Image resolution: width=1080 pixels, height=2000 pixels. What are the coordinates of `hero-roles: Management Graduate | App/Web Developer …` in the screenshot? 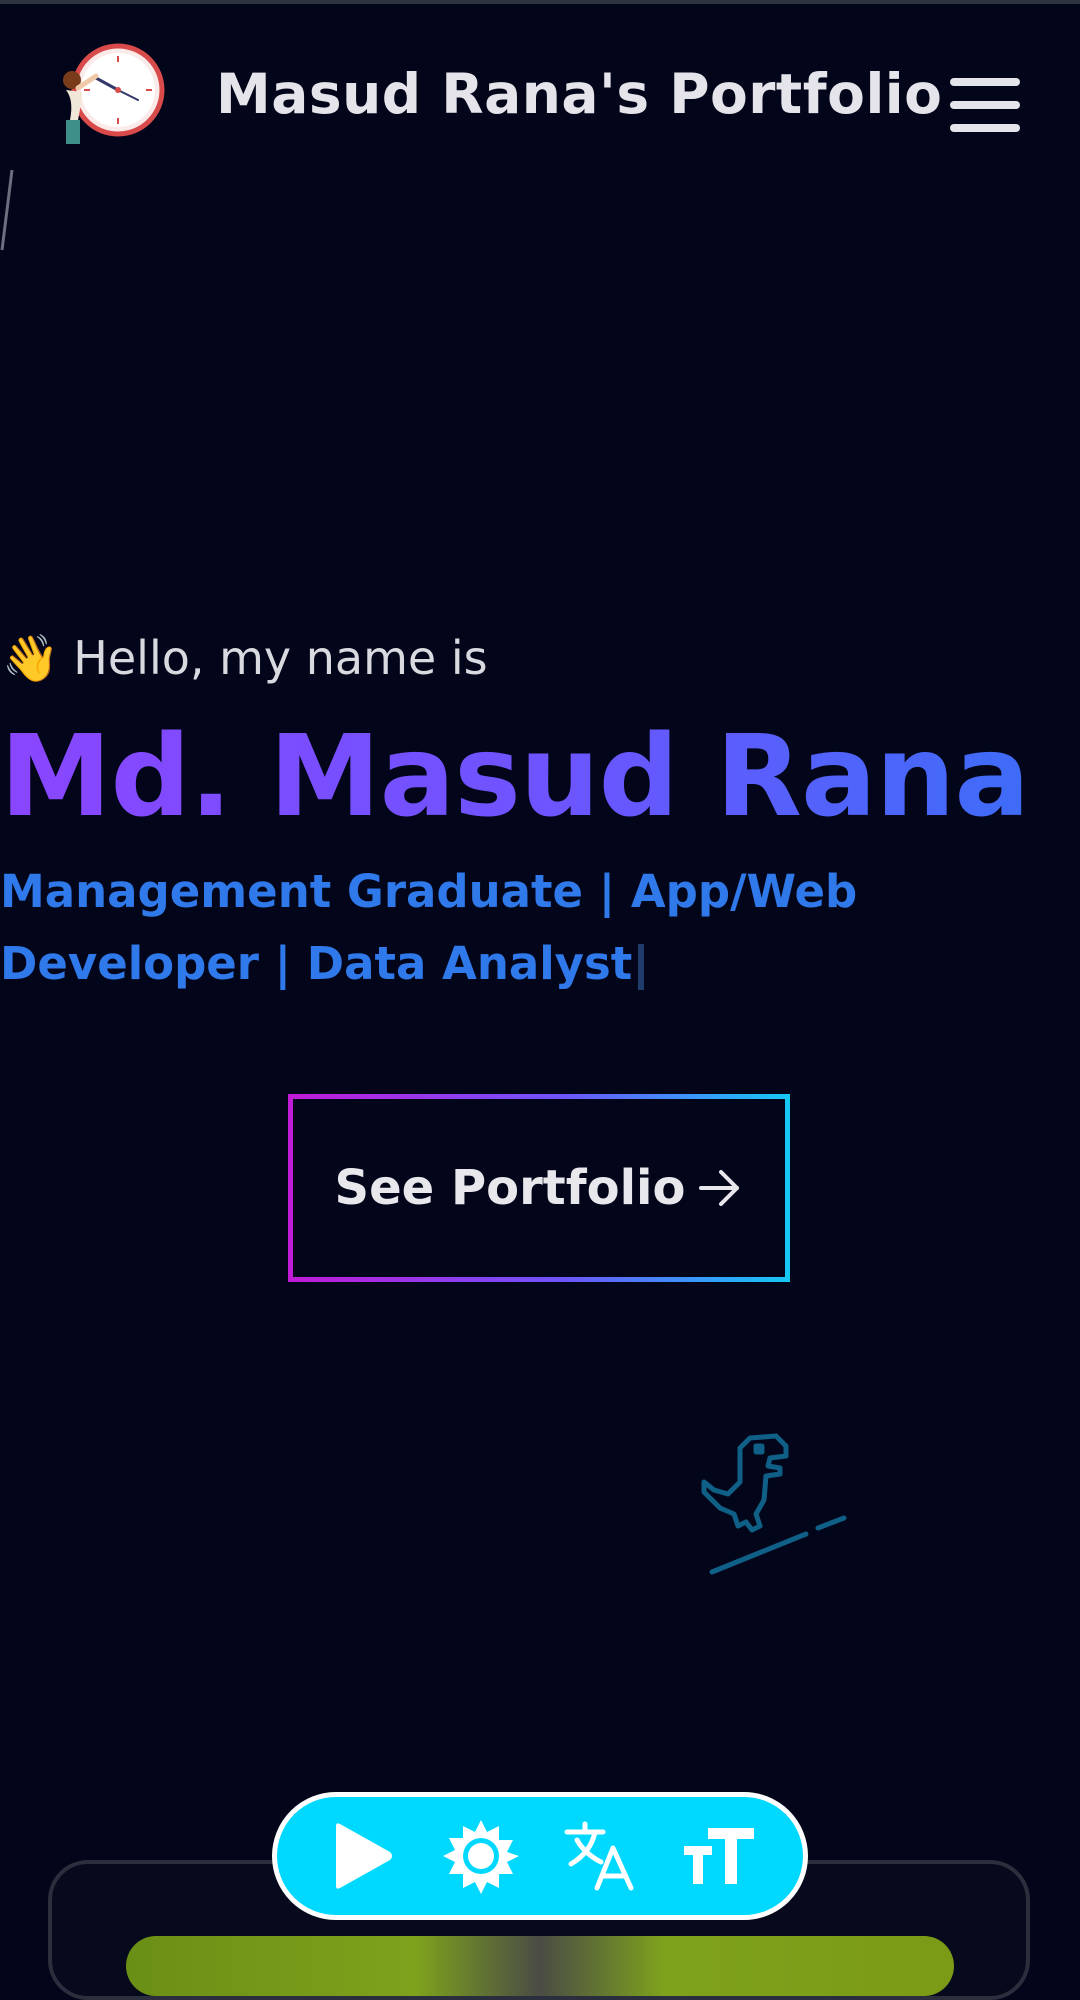 It's located at (450, 928).